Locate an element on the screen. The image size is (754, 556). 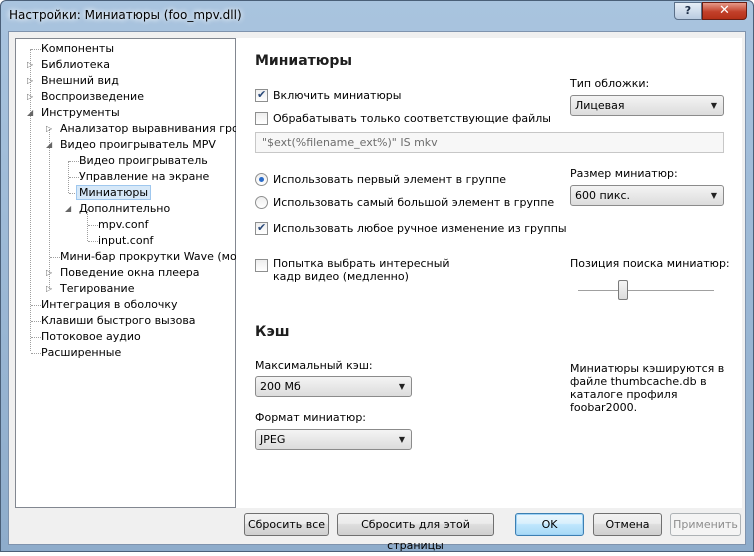
cache-note-line2: файле thumbcache.db в is located at coordinates (638, 381).